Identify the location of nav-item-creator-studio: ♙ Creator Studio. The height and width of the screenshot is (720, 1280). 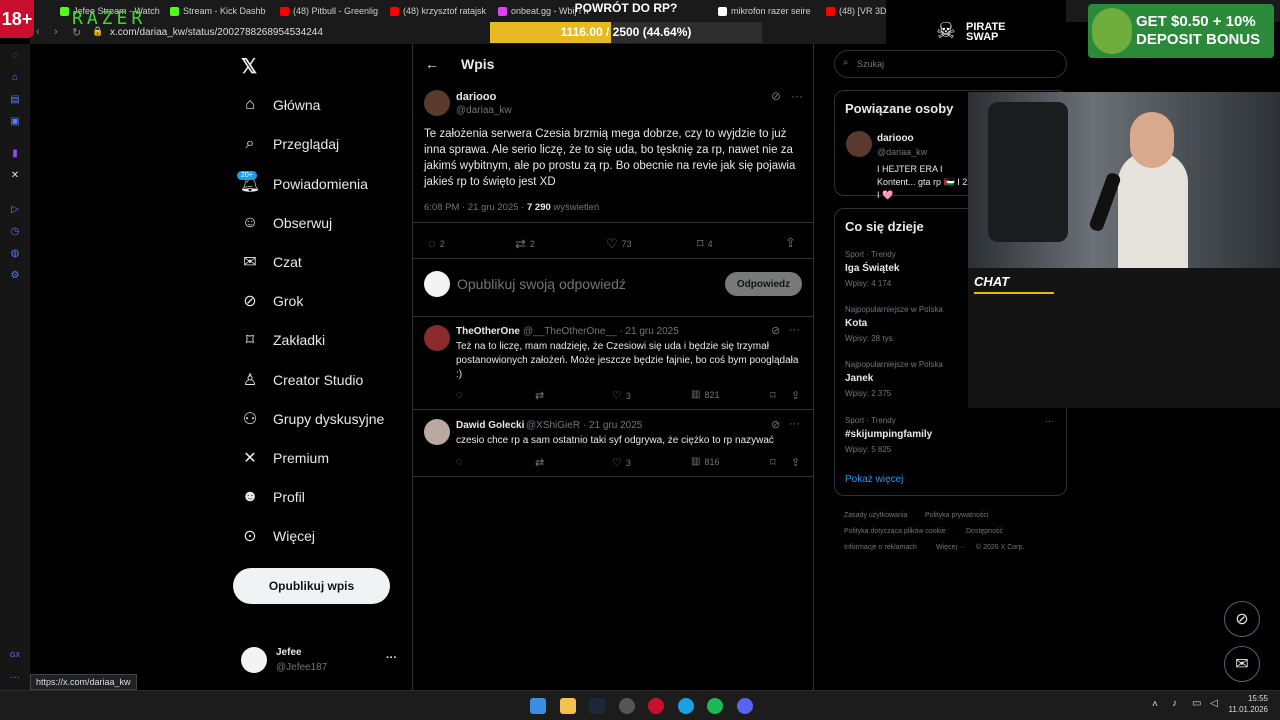
(302, 380).